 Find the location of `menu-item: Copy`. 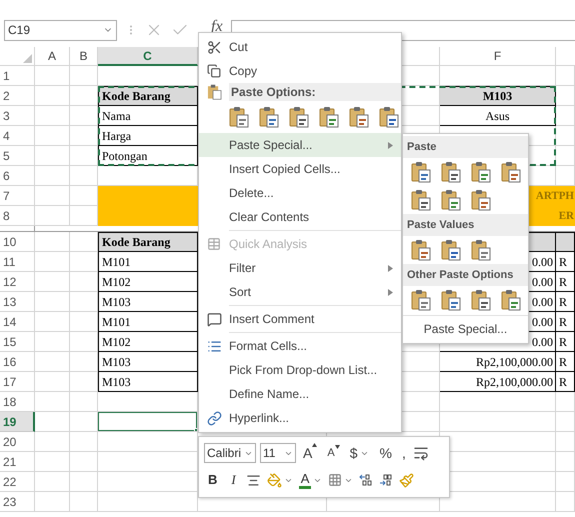

menu-item: Copy is located at coordinates (300, 71).